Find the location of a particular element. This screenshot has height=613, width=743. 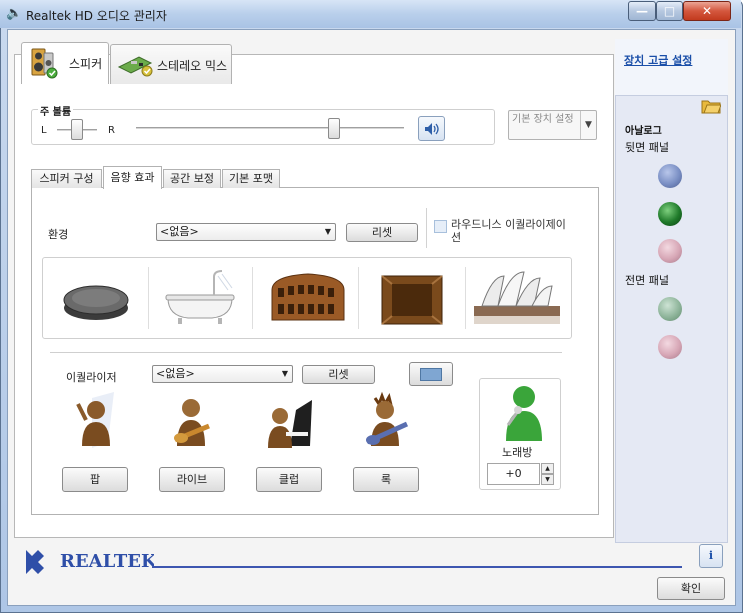

realtek-logo: REALTEK is located at coordinates (91, 560).